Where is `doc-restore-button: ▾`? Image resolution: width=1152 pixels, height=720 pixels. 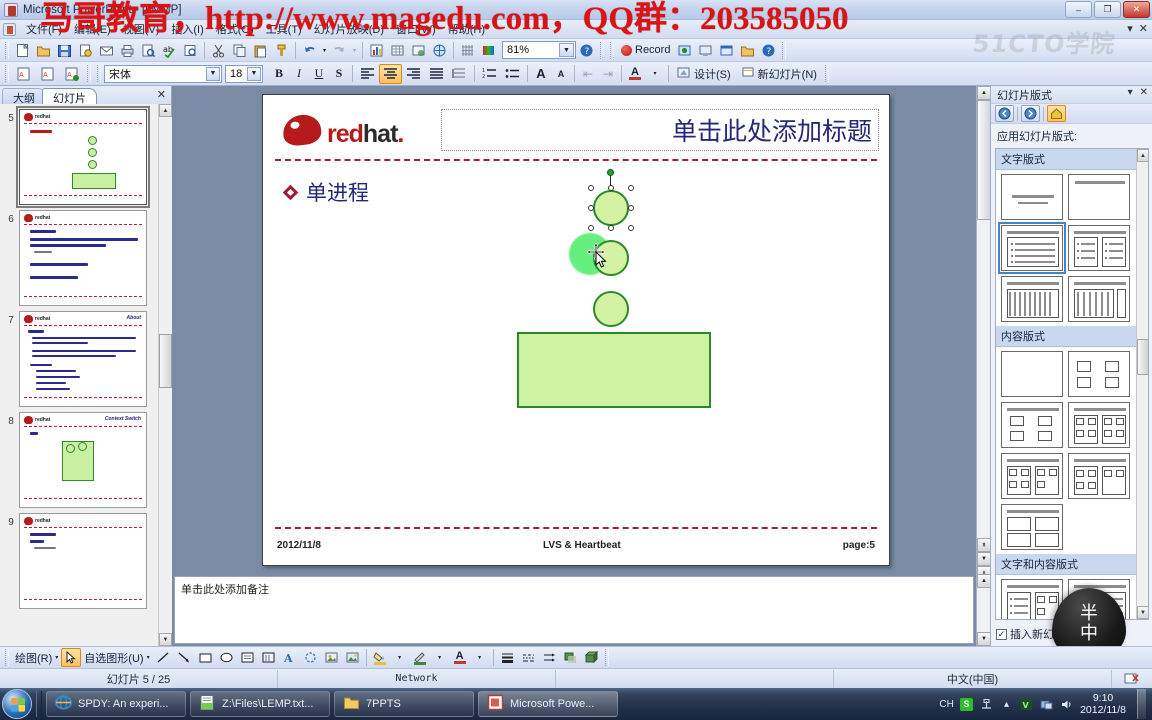
doc-restore-button: ▾ is located at coordinates (1130, 28).